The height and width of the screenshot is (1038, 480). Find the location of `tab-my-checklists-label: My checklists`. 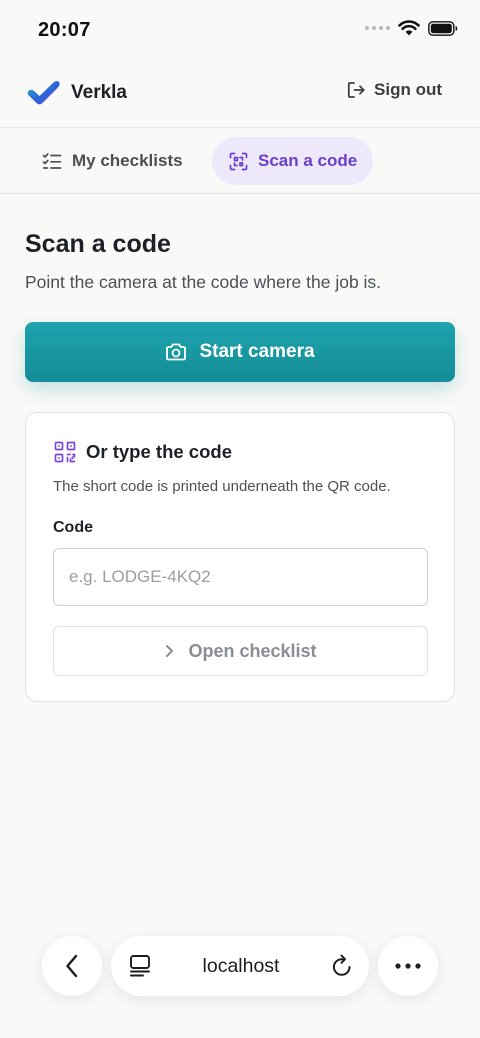

tab-my-checklists-label: My checklists is located at coordinates (127, 160).